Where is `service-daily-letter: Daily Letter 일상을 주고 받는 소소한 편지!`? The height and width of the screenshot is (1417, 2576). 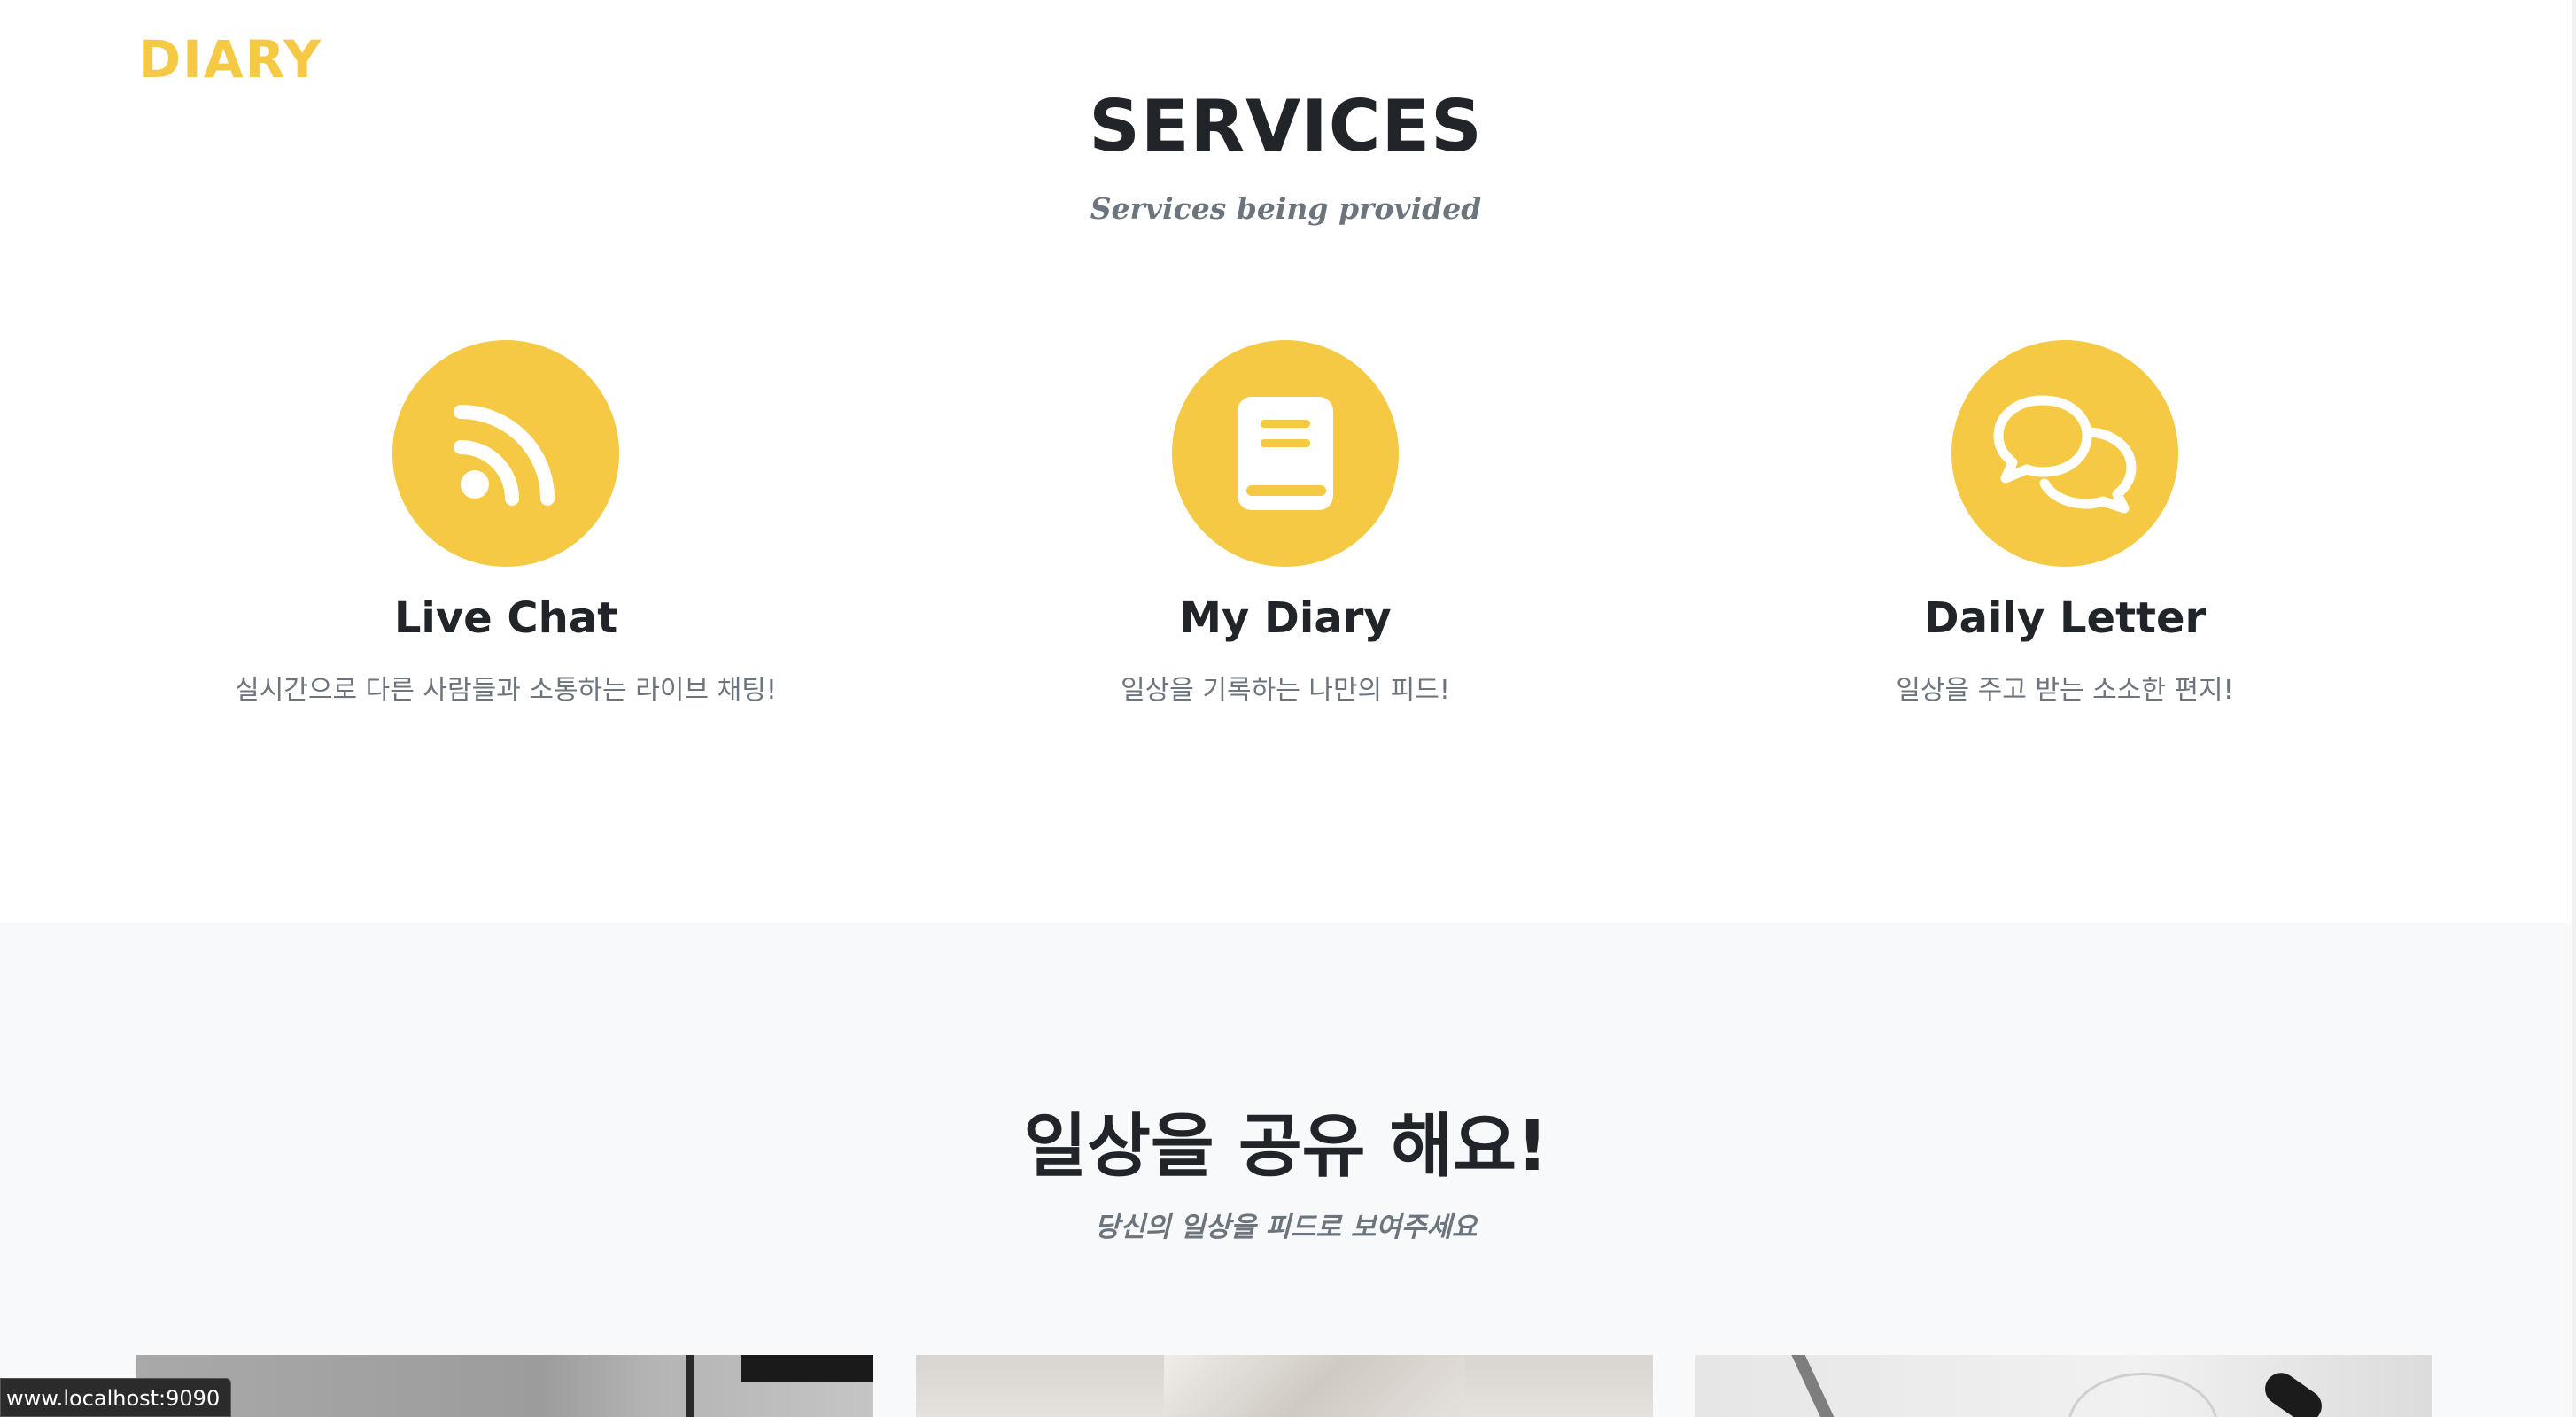
service-daily-letter: Daily Letter 일상을 주고 받는 소소한 편지! is located at coordinates (2065, 523).